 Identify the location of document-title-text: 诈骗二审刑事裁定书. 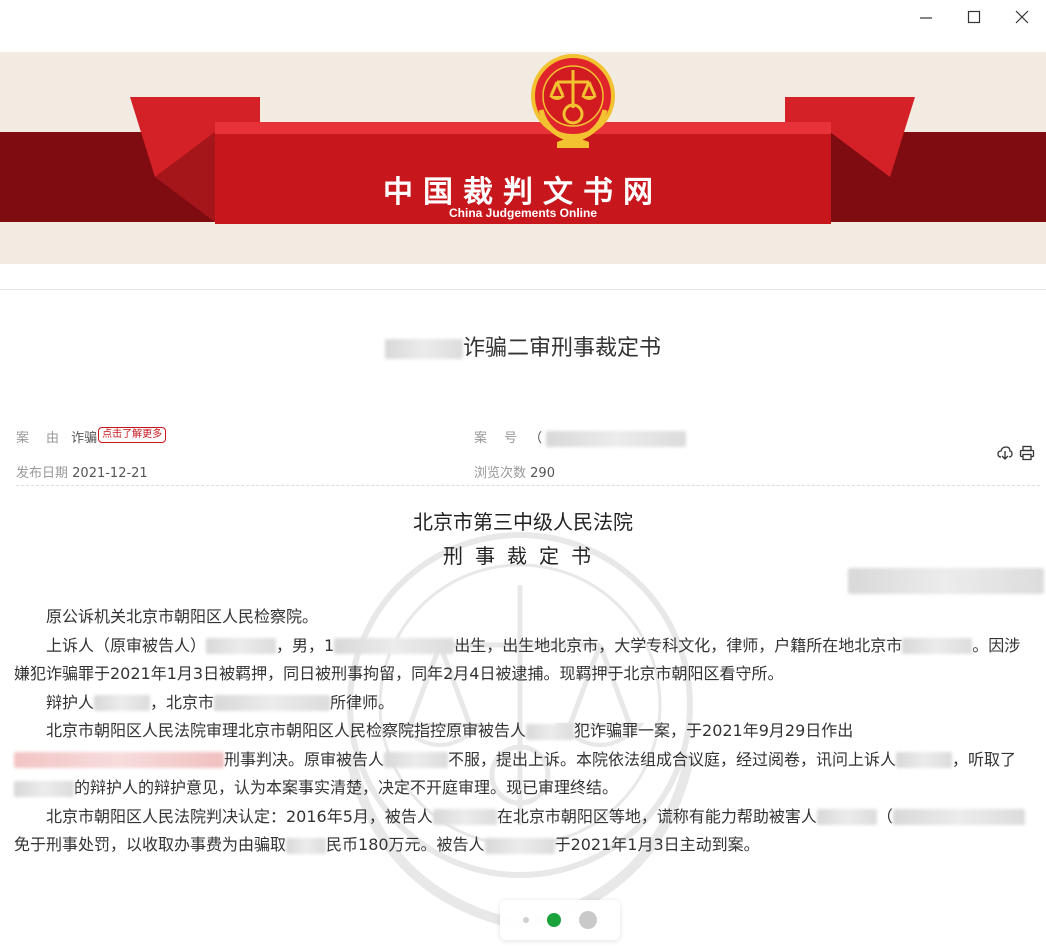
(561, 348).